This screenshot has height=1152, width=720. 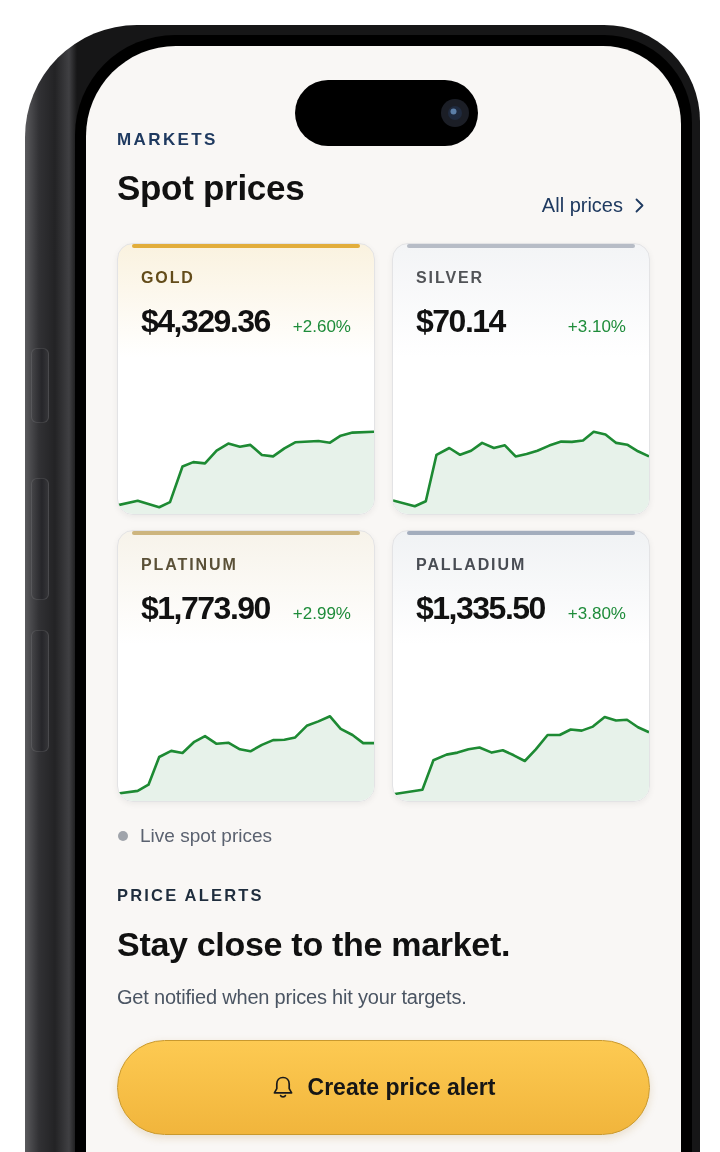 What do you see at coordinates (450, 278) in the screenshot?
I see `metal-name: SILVER` at bounding box center [450, 278].